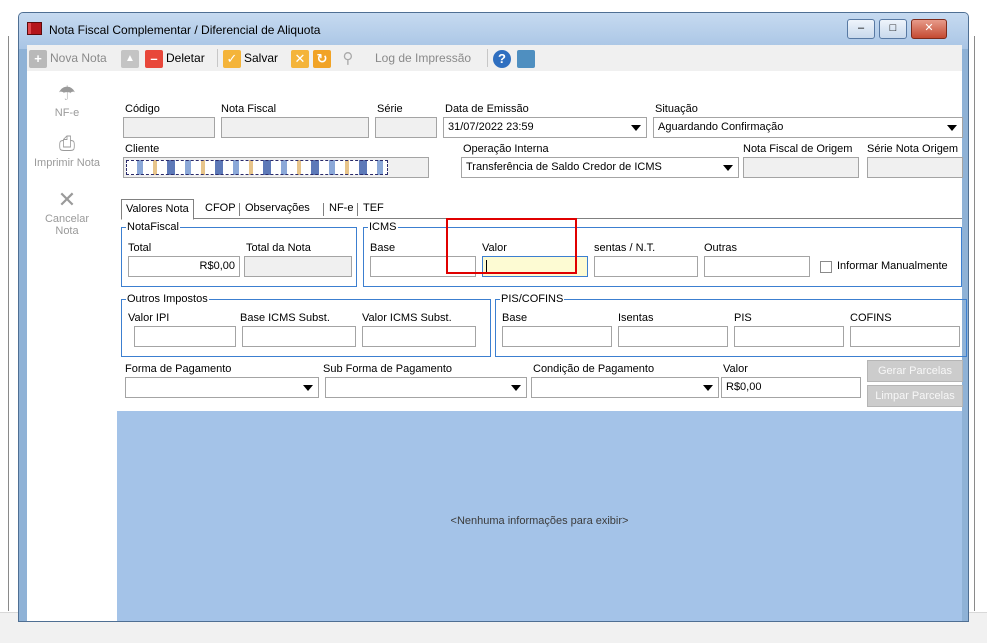  I want to click on cancel-edit-button: ✕, so click(301, 58).